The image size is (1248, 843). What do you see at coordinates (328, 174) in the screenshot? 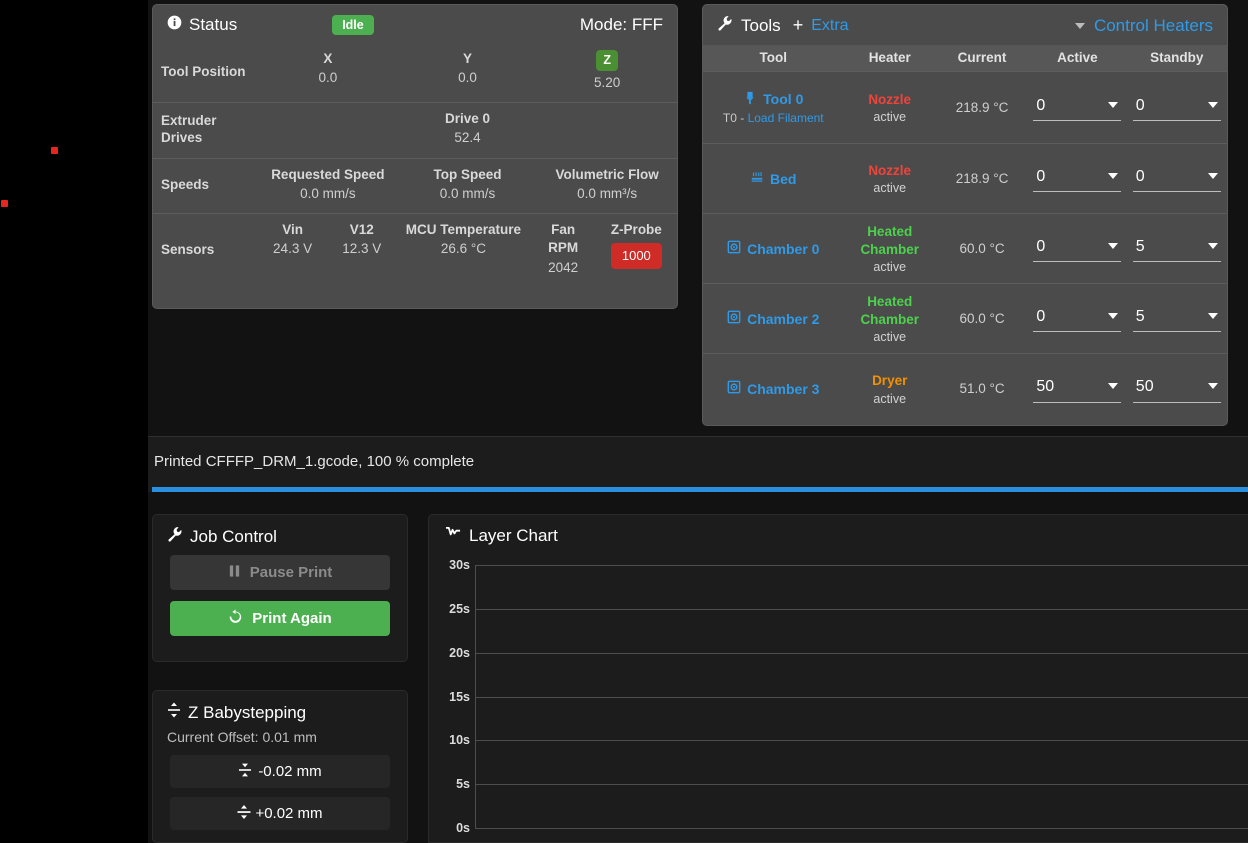
I see `cell-header: Requested Speed` at bounding box center [328, 174].